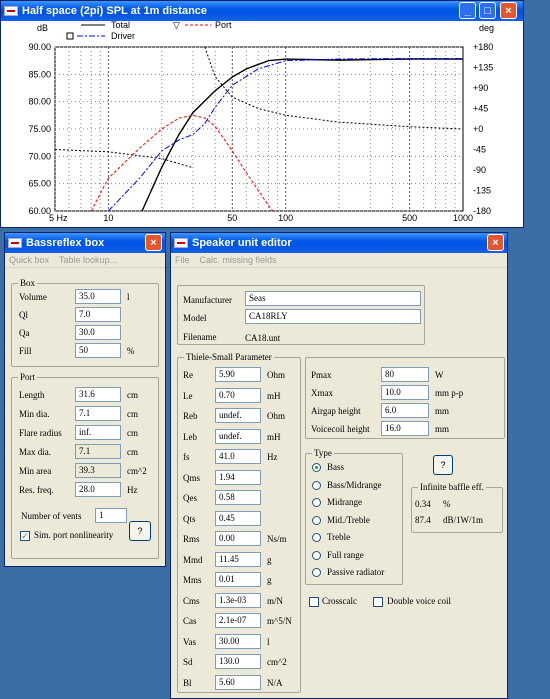 This screenshot has width=550, height=699. What do you see at coordinates (70, 36) in the screenshot?
I see `legend-driver-marker` at bounding box center [70, 36].